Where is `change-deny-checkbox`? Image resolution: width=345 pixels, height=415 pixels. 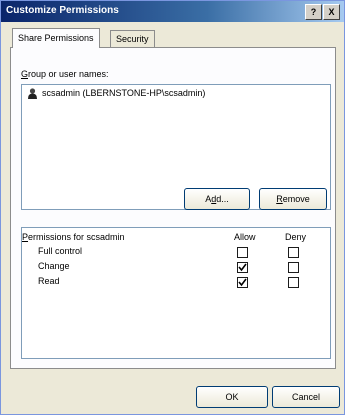
change-deny-checkbox is located at coordinates (293, 267).